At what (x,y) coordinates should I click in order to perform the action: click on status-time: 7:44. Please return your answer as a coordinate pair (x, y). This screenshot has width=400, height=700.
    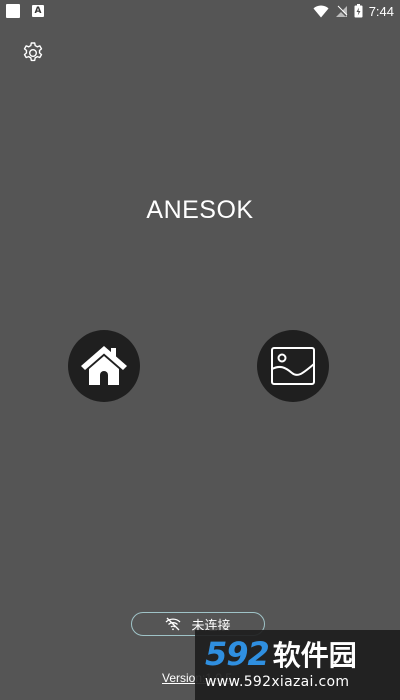
    Looking at the image, I should click on (381, 11).